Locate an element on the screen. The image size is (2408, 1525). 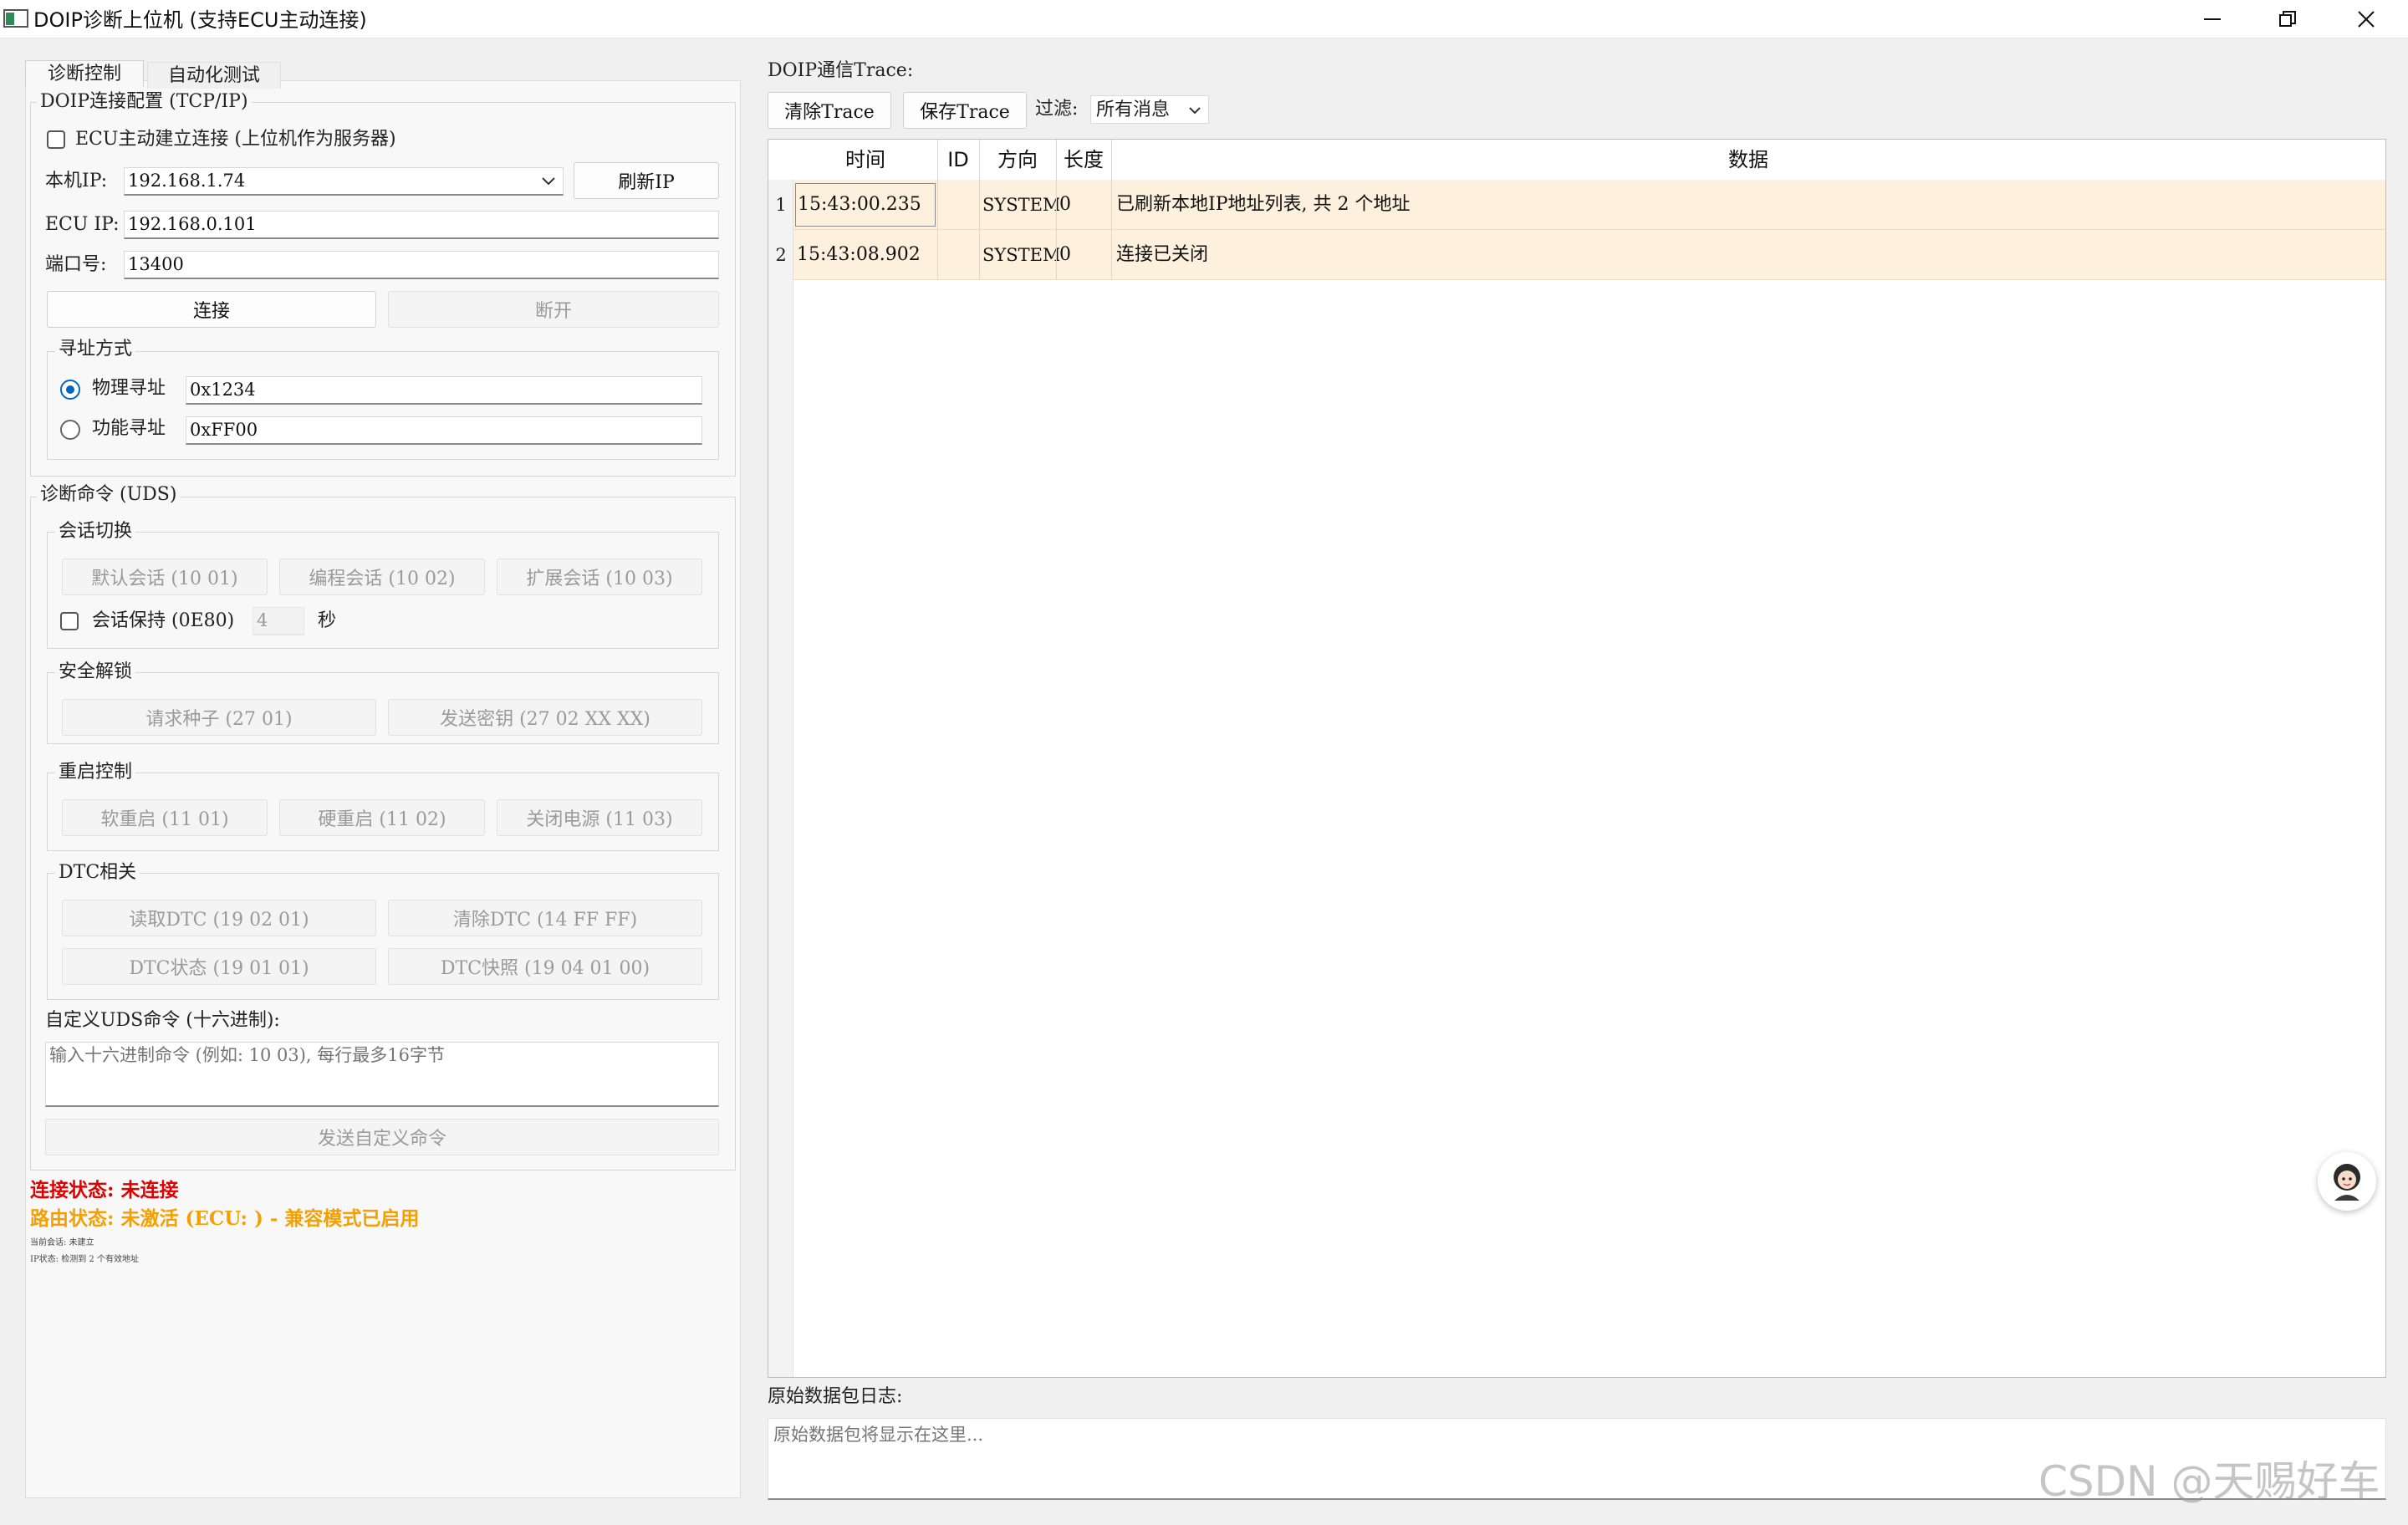
hard-reset-button: 硬重启 (11 02) is located at coordinates (382, 817).